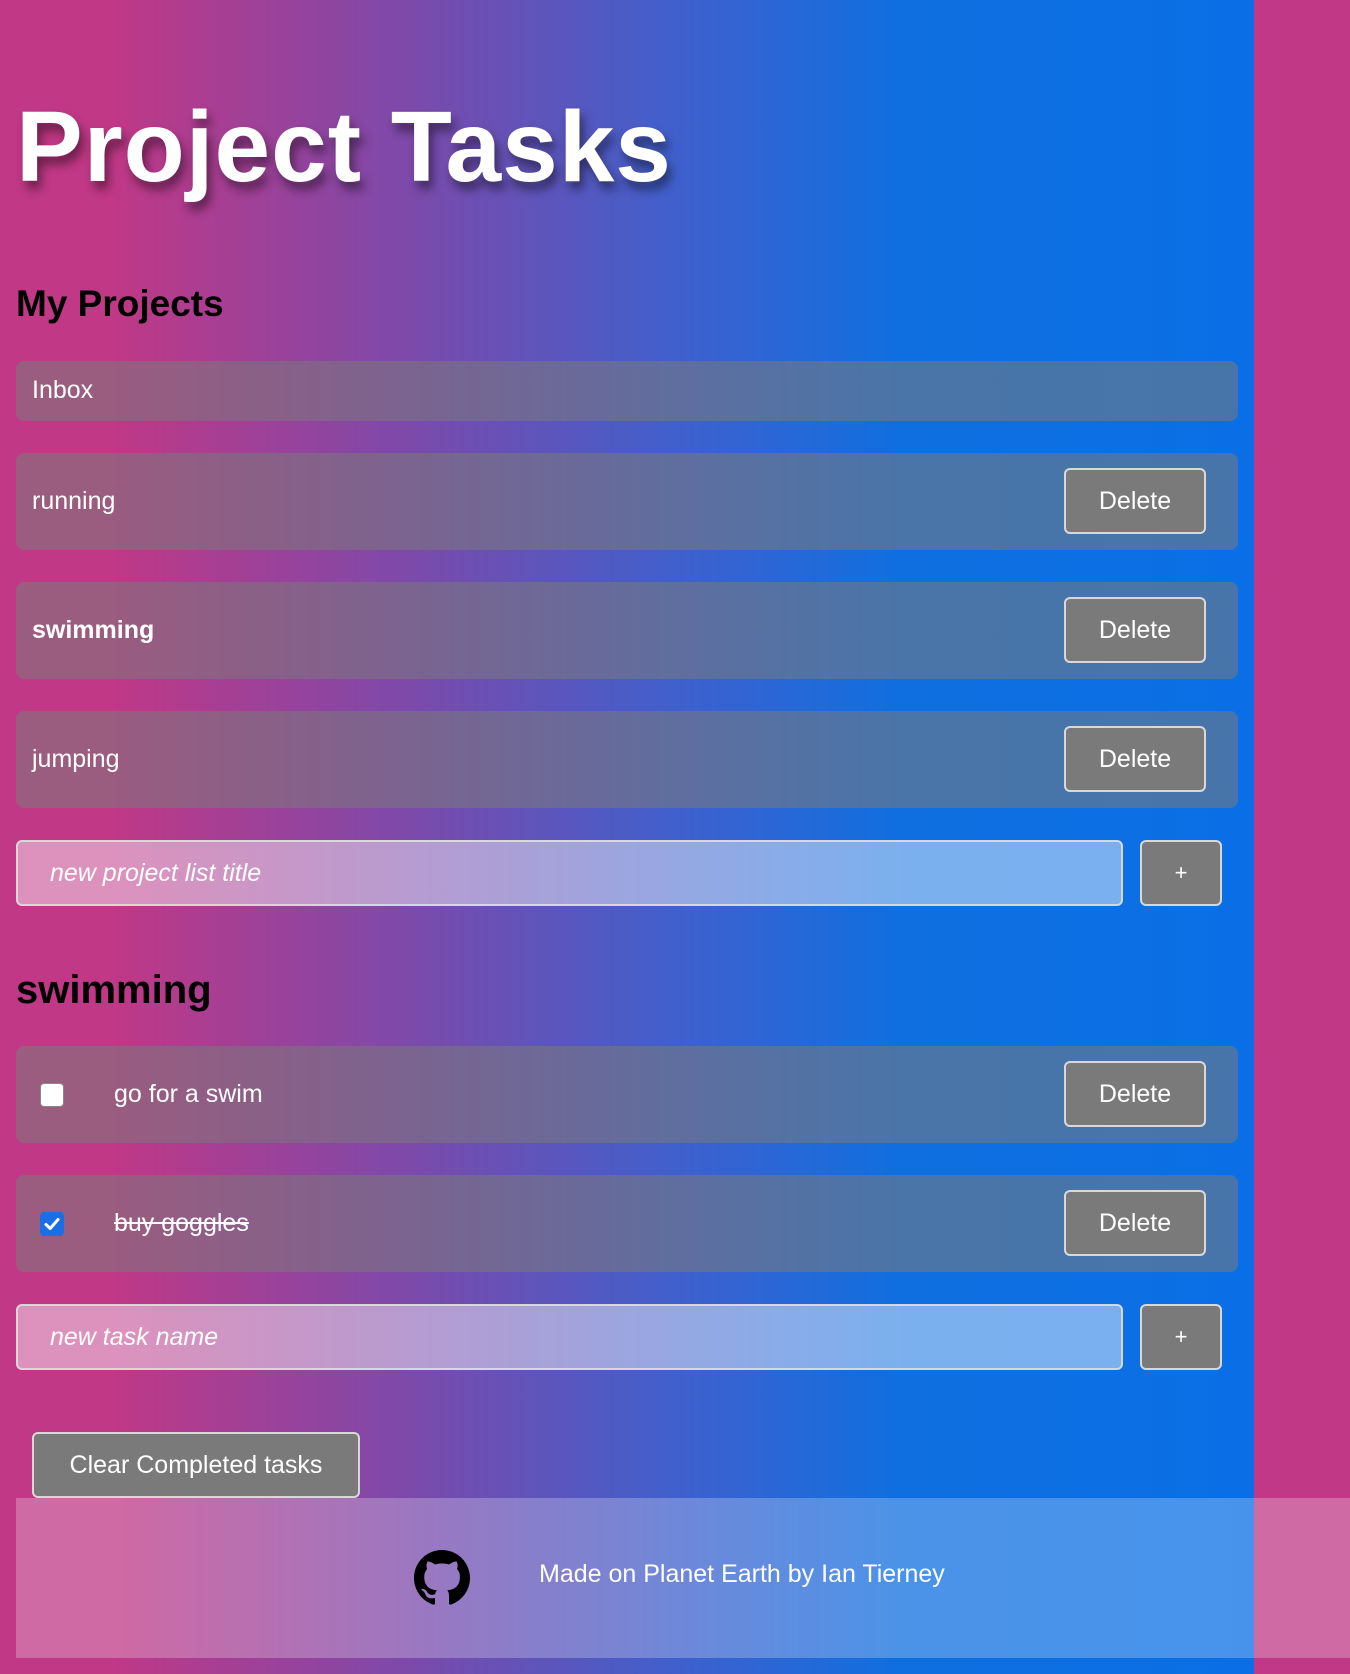 Image resolution: width=1350 pixels, height=1674 pixels. Describe the element at coordinates (1181, 1337) in the screenshot. I see `add-task-button: +` at that location.